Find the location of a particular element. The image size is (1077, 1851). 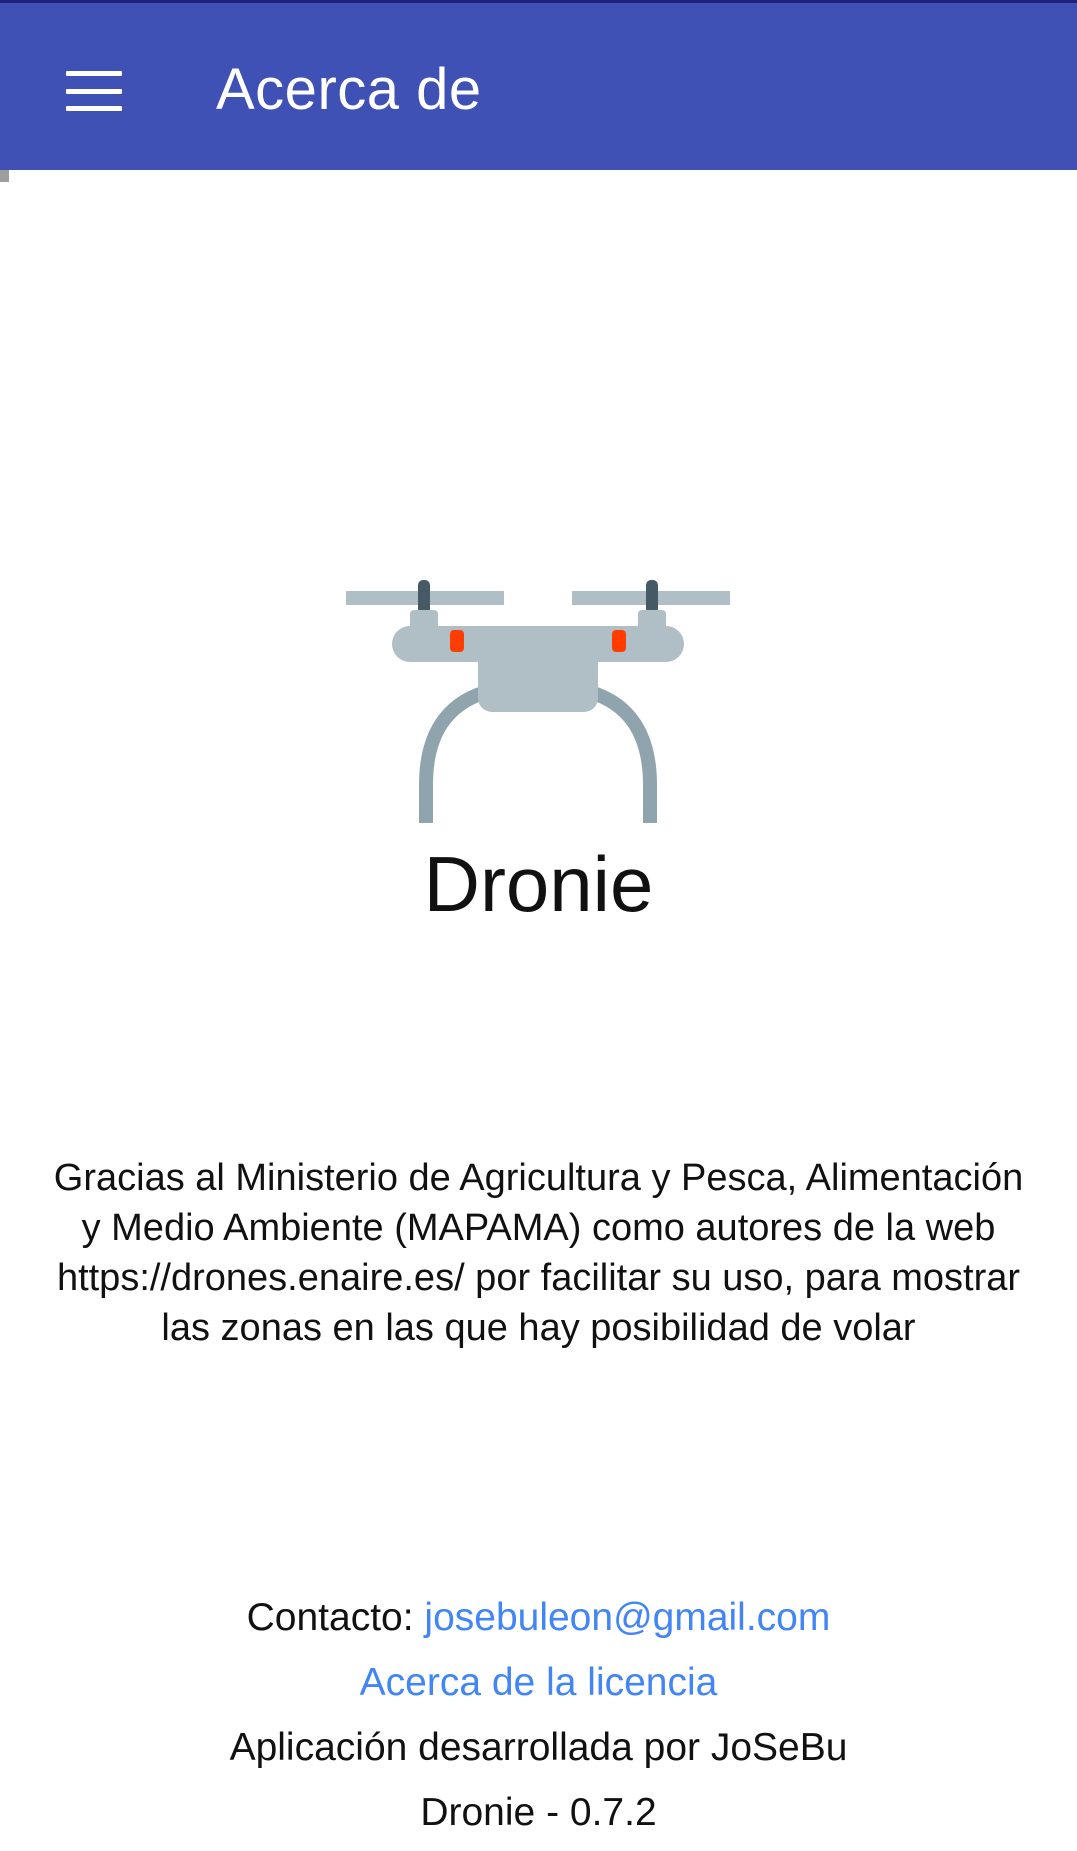

drone-icon is located at coordinates (538, 701).